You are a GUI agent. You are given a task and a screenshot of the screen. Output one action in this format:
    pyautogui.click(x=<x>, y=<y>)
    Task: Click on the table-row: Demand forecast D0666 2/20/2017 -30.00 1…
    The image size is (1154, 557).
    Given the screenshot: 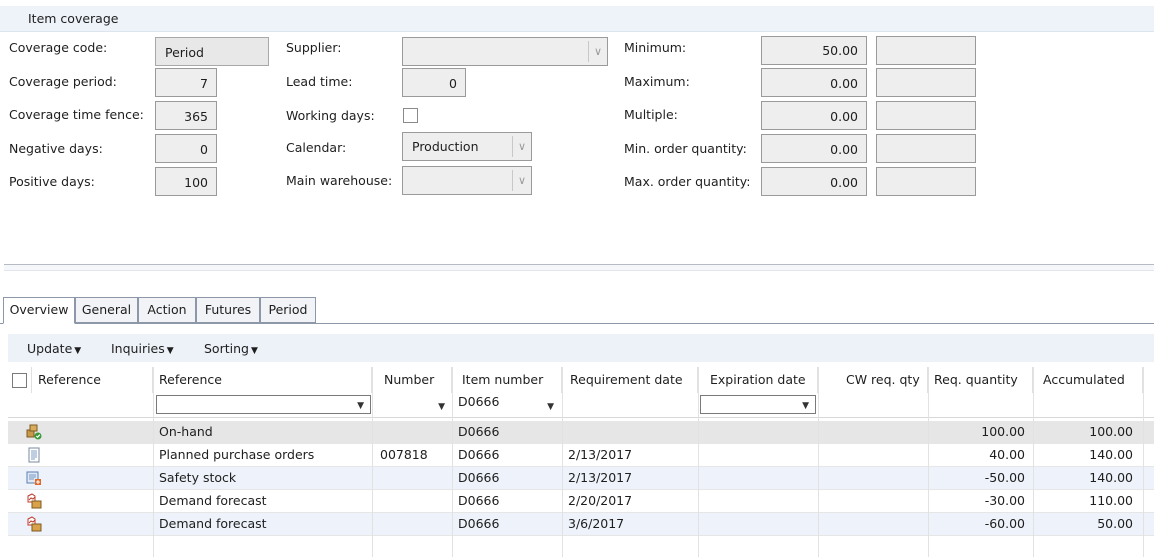 What is the action you would take?
    pyautogui.click(x=581, y=501)
    